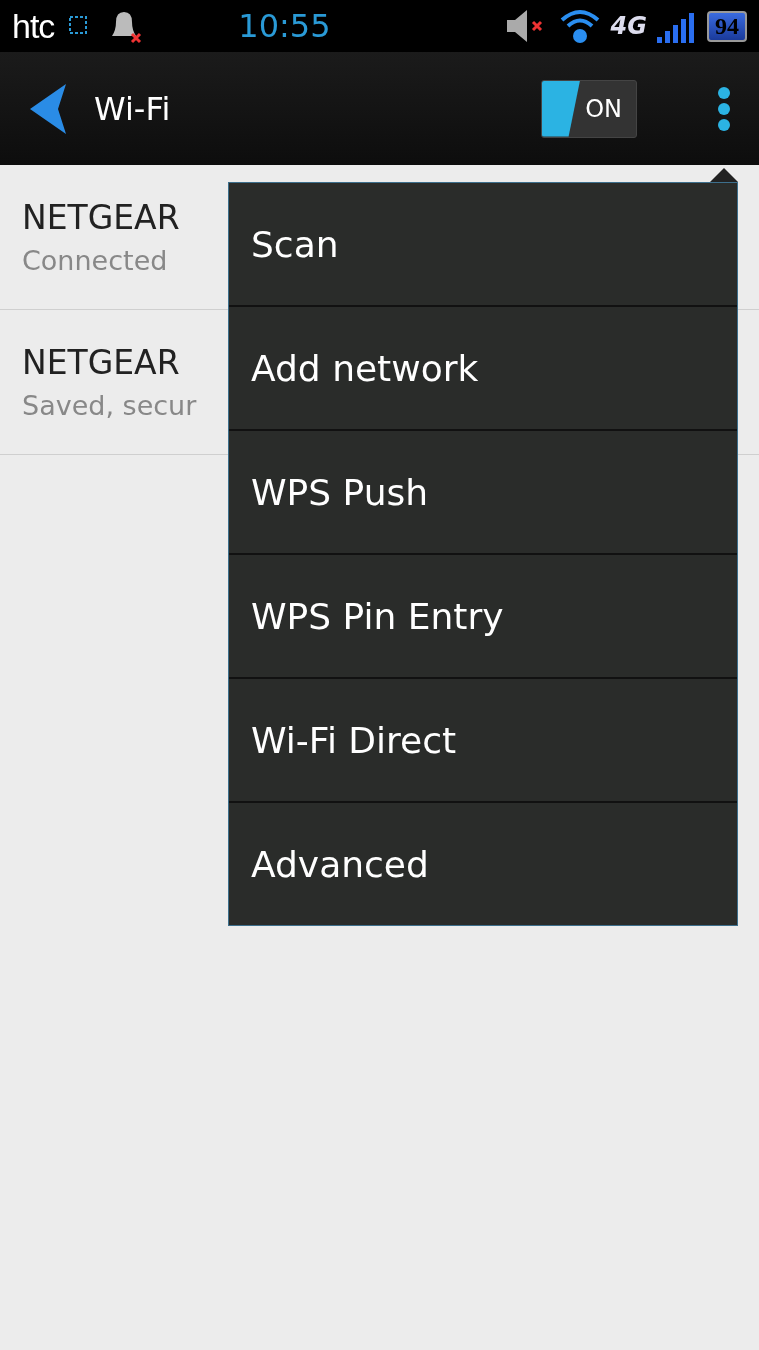 This screenshot has height=1350, width=759. Describe the element at coordinates (33, 26) in the screenshot. I see `brand-logo: htc` at that location.